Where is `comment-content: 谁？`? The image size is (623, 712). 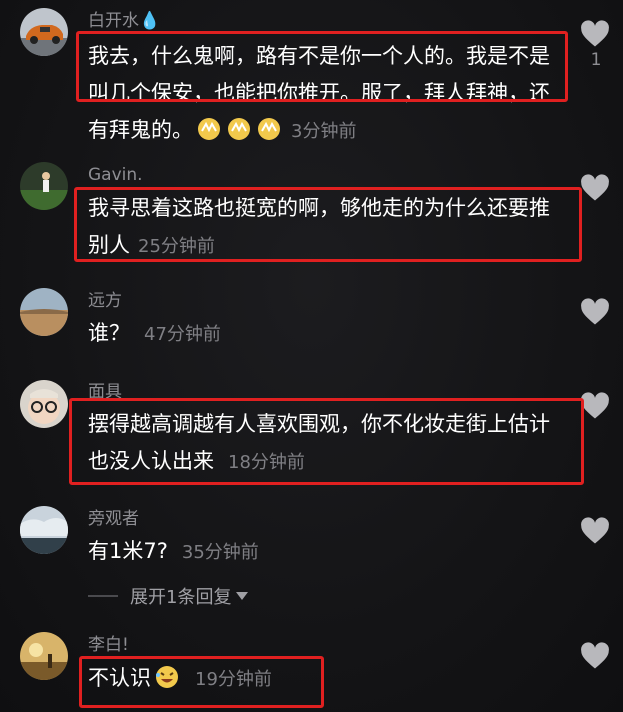 comment-content: 谁？ is located at coordinates (109, 333).